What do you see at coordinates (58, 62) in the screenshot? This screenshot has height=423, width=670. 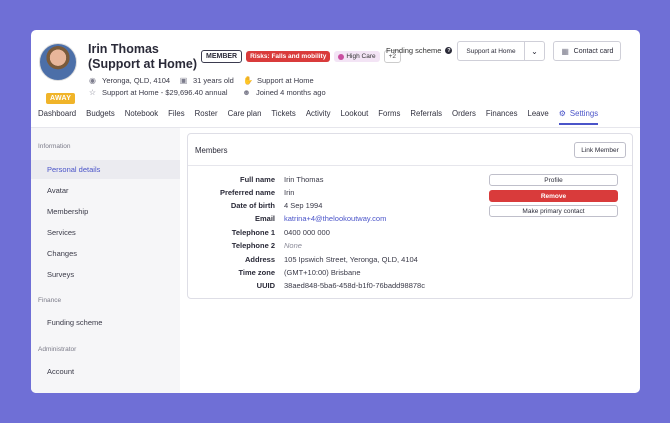 I see `avatar` at bounding box center [58, 62].